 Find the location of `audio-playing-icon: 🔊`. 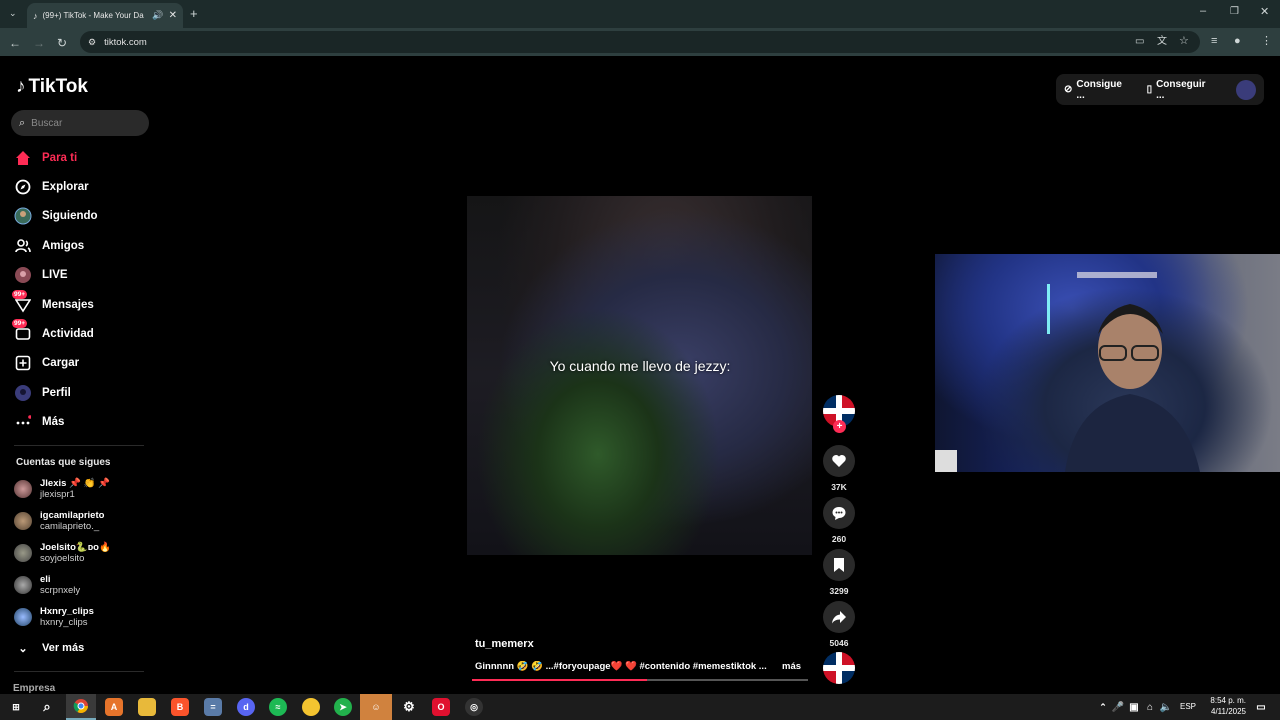

audio-playing-icon: 🔊 is located at coordinates (157, 15).